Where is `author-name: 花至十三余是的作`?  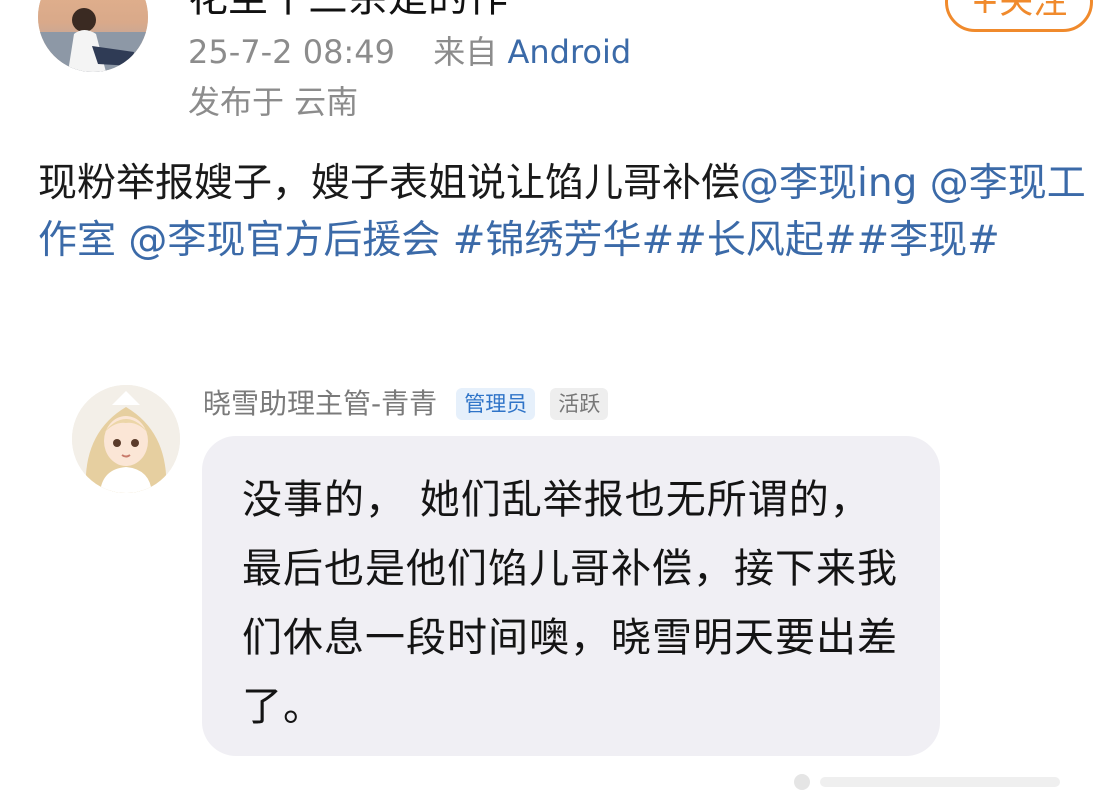
author-name: 花至十三余是的作 is located at coordinates (348, 11).